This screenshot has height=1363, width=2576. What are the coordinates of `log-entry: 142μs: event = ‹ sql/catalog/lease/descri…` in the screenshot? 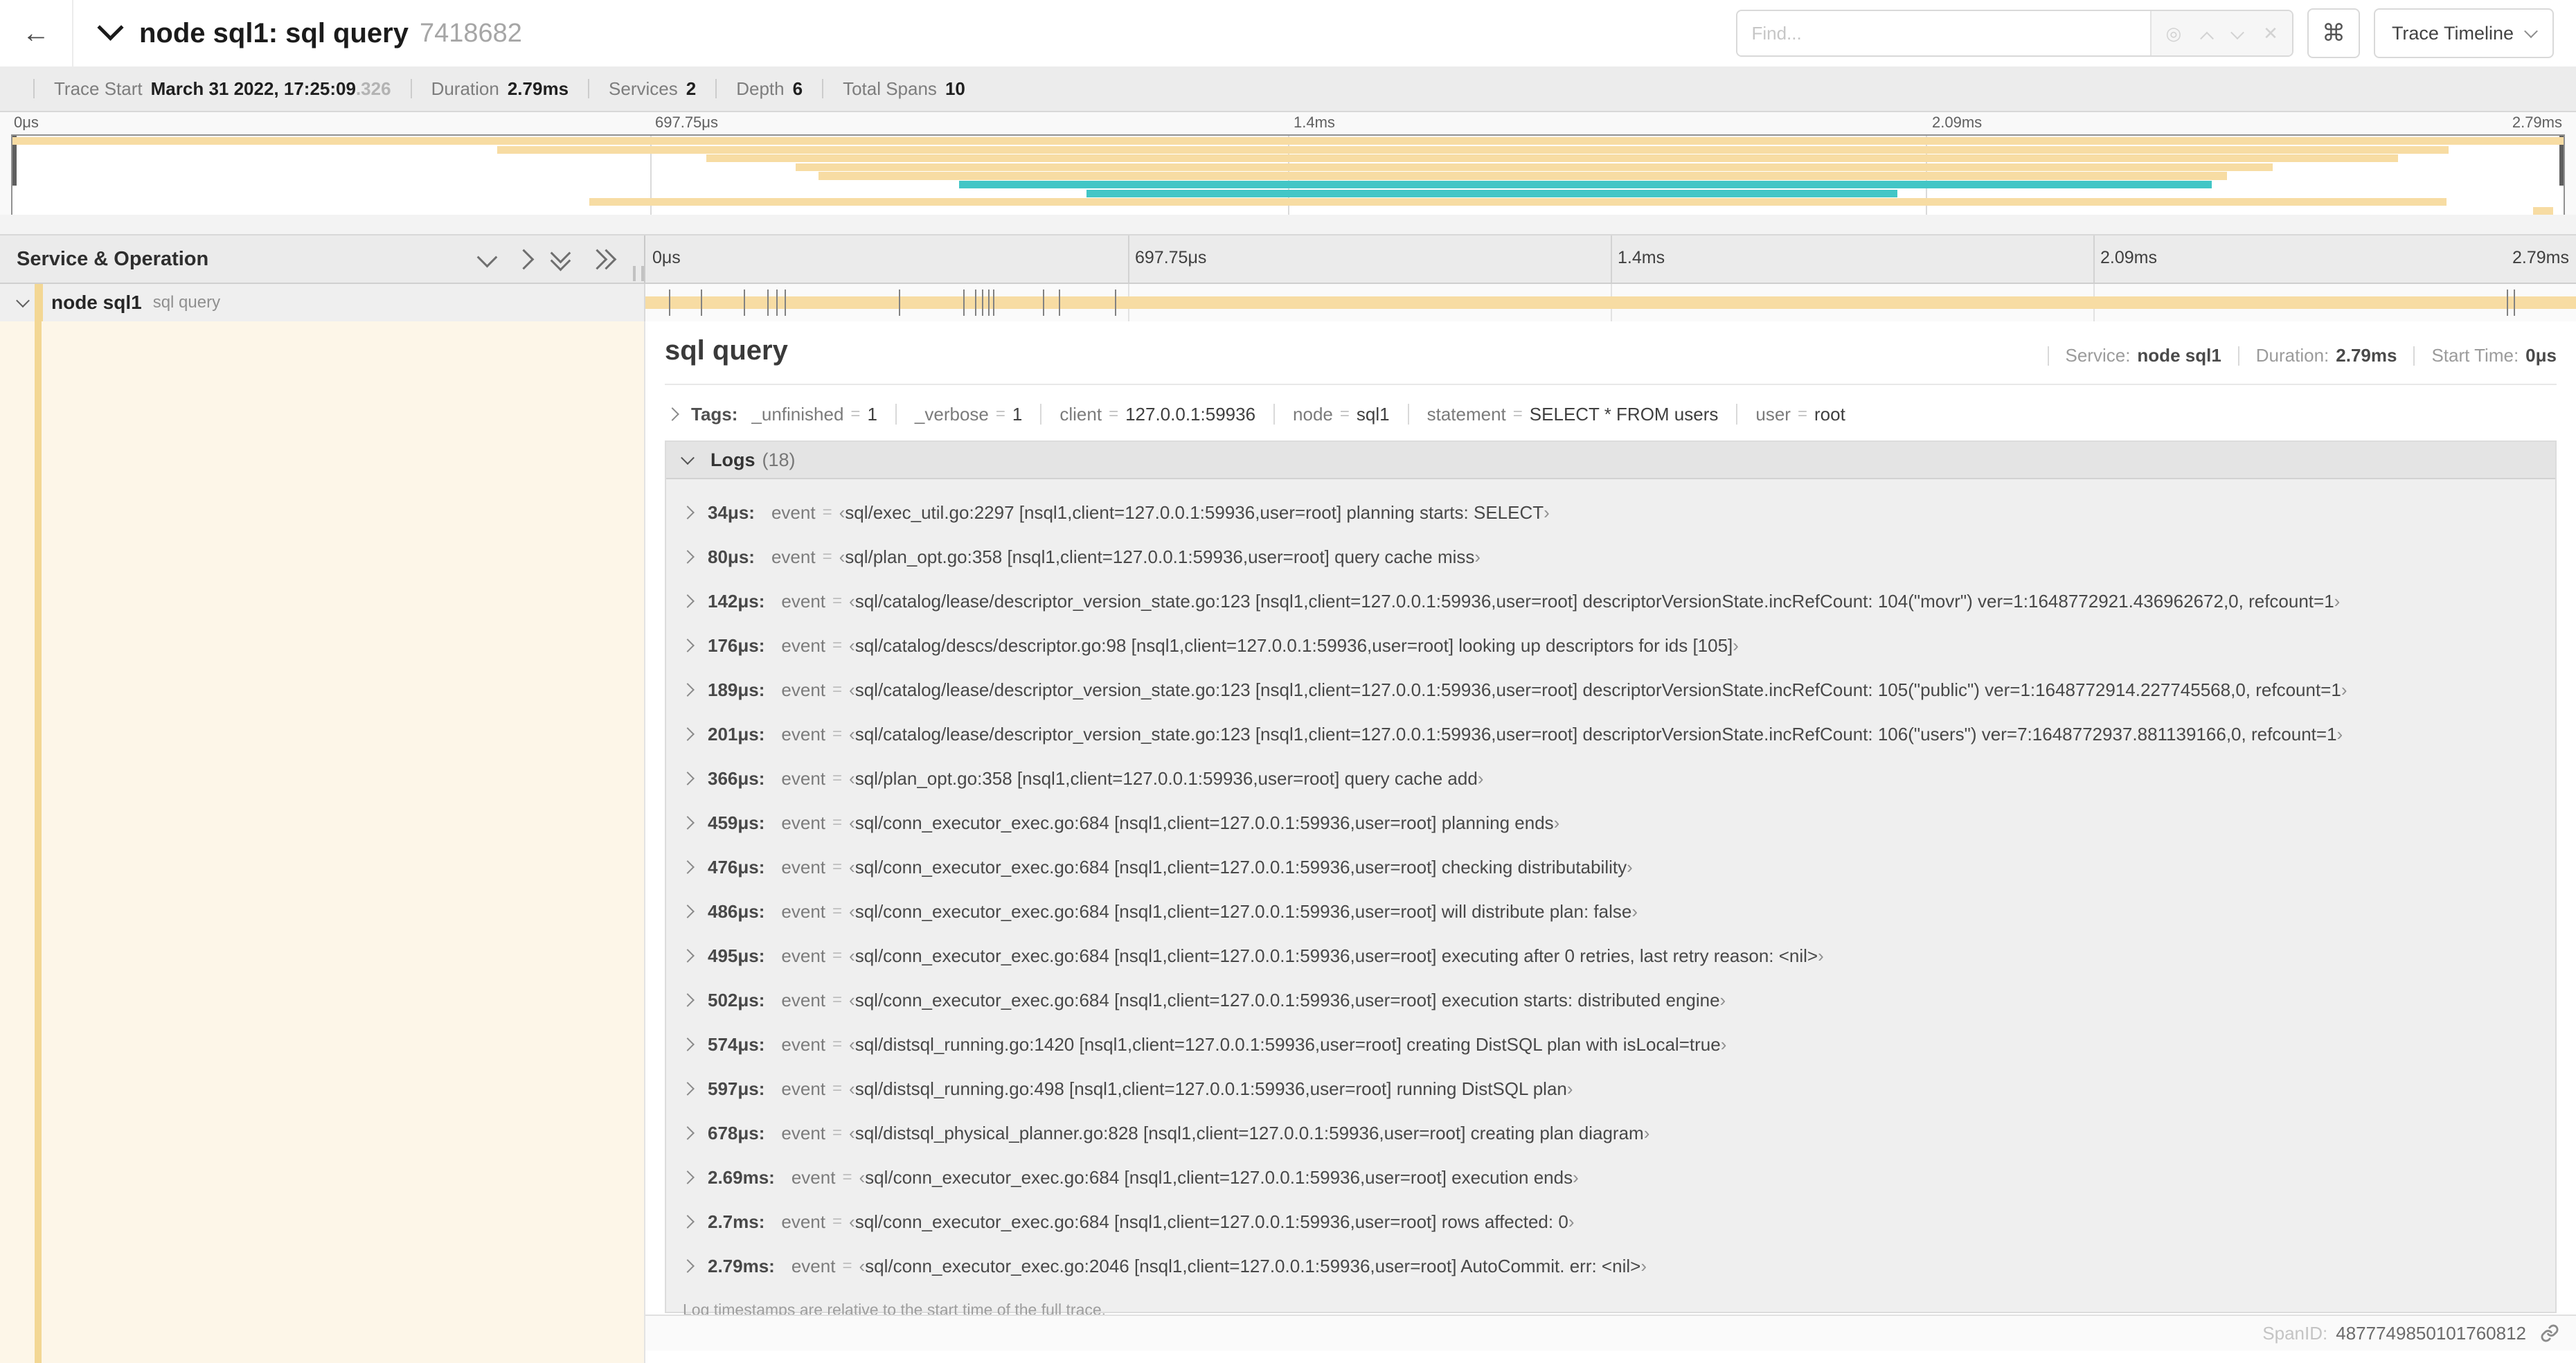 It's located at (1611, 601).